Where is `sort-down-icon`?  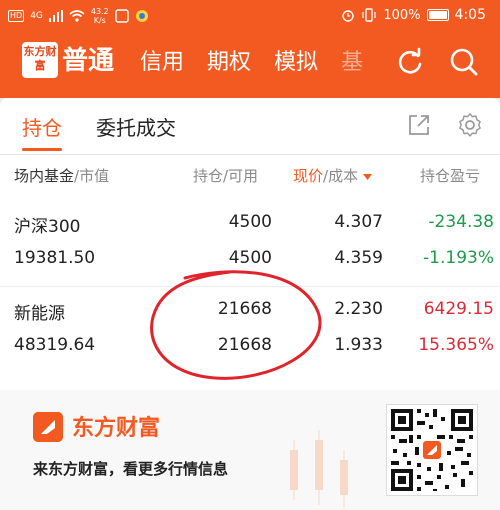
sort-down-icon is located at coordinates (367, 177).